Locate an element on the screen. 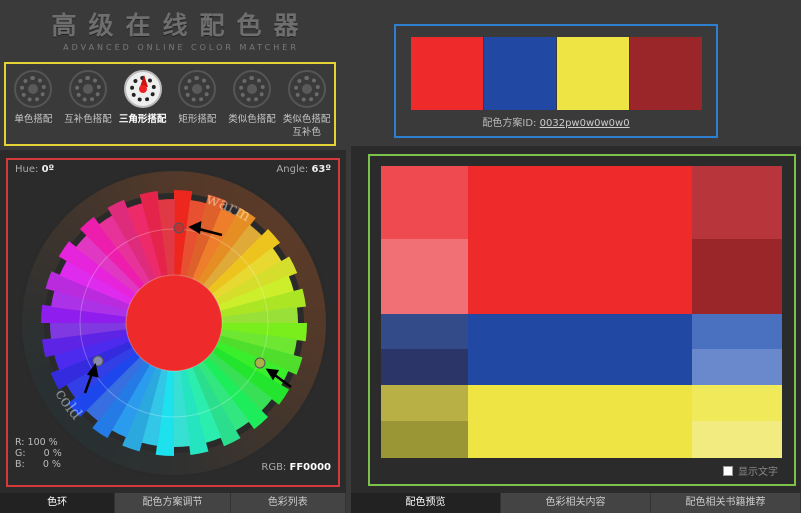  hue-readout: Hue: 0º is located at coordinates (35, 169).